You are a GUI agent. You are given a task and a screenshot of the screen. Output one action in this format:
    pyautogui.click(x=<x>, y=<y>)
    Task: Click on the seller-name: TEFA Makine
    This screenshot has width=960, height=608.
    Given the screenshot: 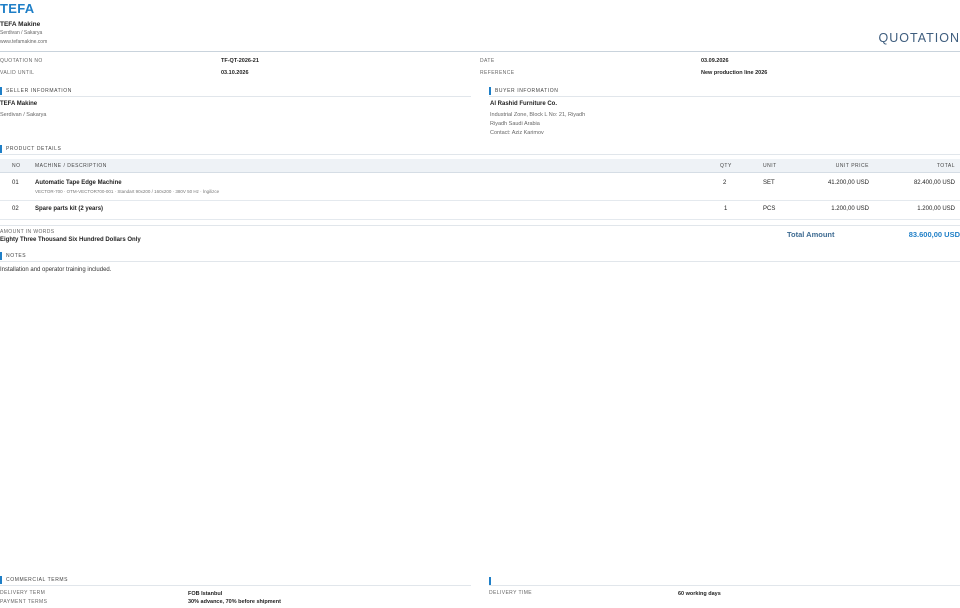 What is the action you would take?
    pyautogui.click(x=19, y=104)
    